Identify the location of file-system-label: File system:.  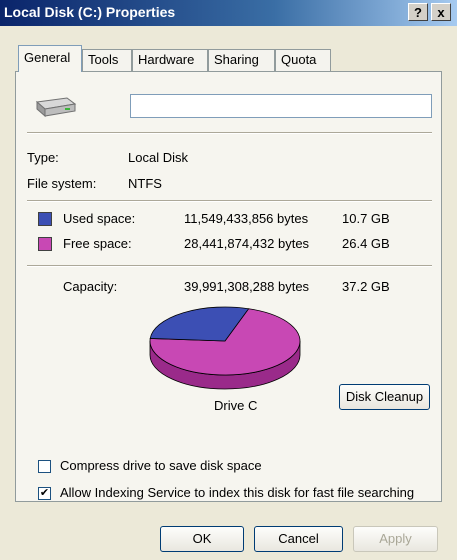
(62, 183).